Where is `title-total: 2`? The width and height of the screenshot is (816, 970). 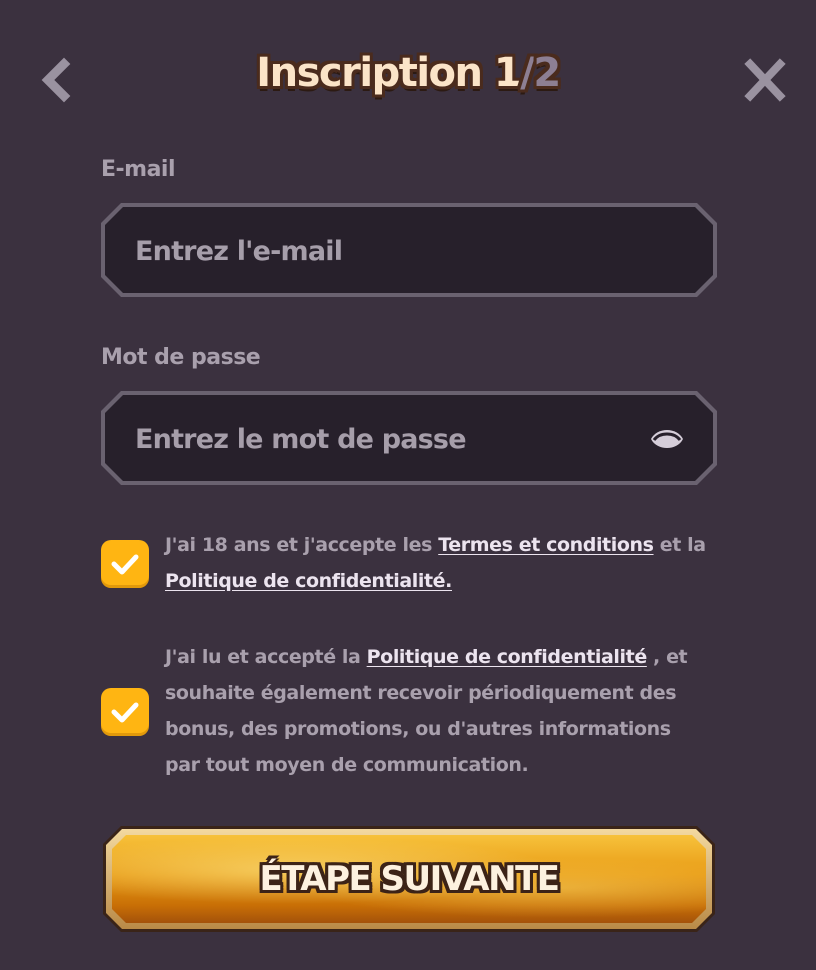
title-total: 2 is located at coordinates (547, 73).